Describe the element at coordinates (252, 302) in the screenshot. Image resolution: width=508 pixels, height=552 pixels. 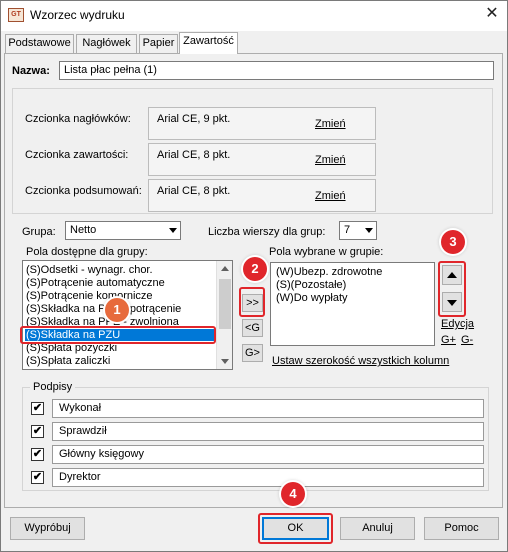
I see `highlight-add-all-button` at that location.